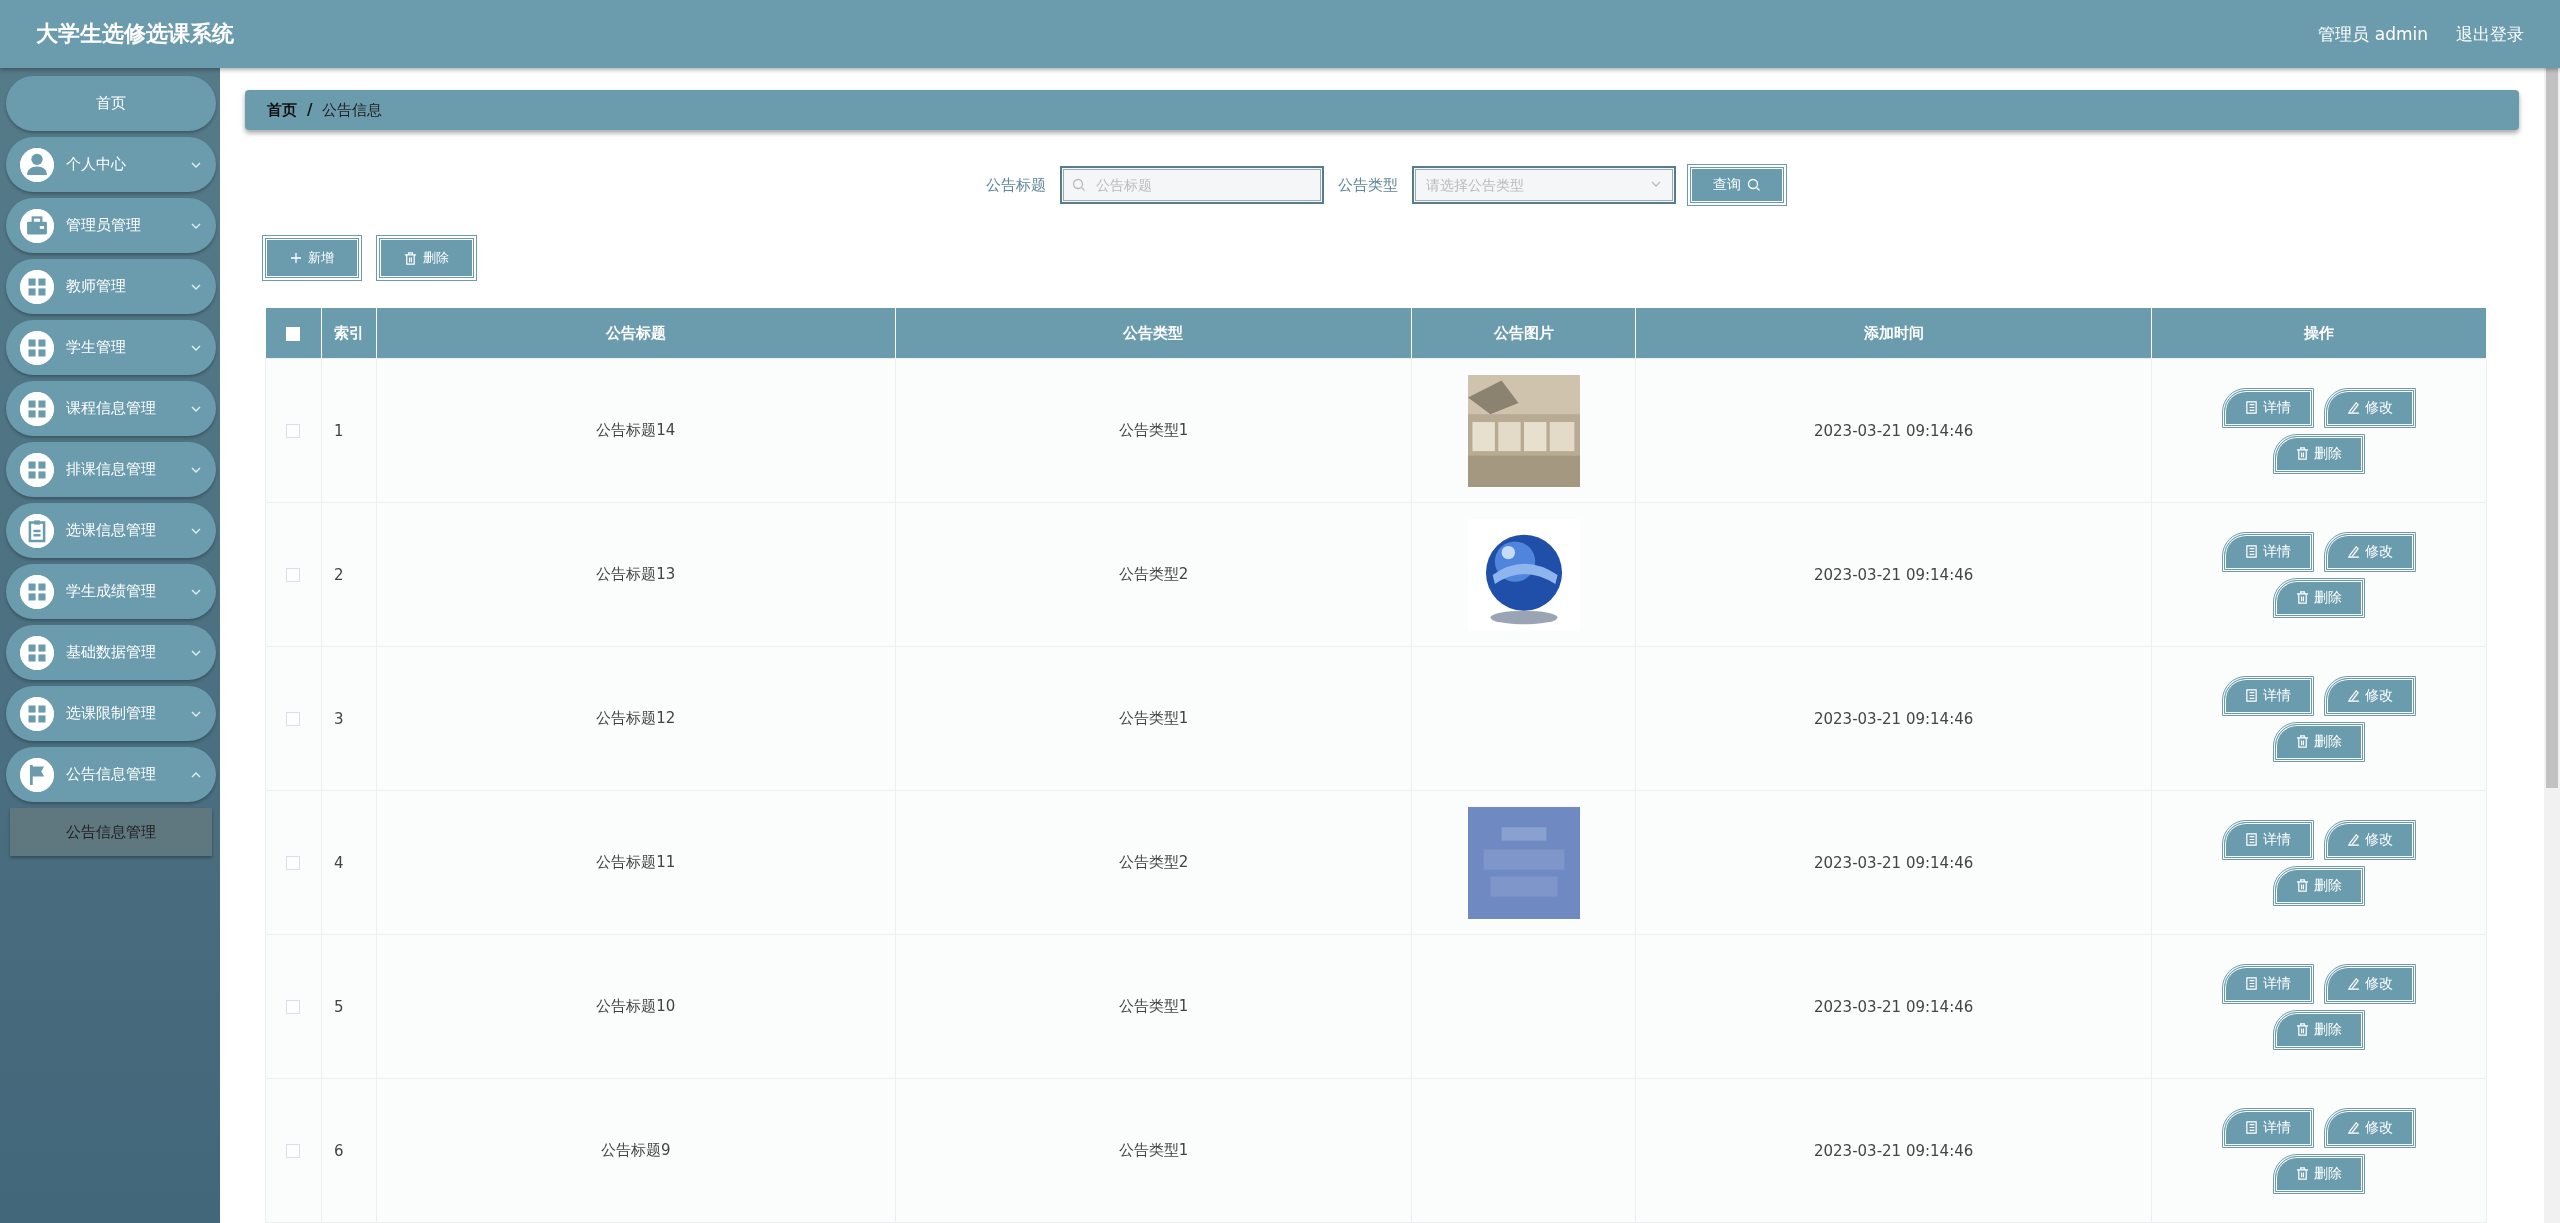 Image resolution: width=2560 pixels, height=1223 pixels. Describe the element at coordinates (111, 347) in the screenshot. I see `sidebar-item: 学生管理` at that location.